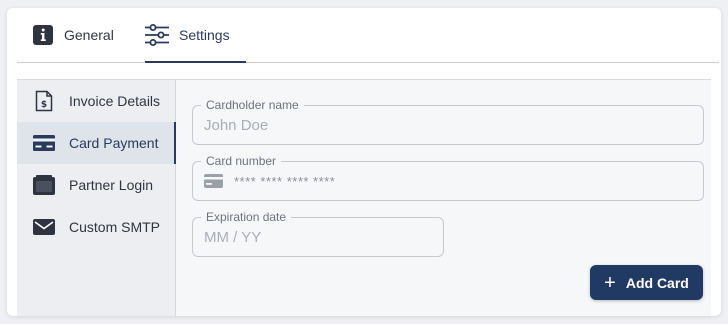  Describe the element at coordinates (89, 35) in the screenshot. I see `tab-general-label: General` at that location.